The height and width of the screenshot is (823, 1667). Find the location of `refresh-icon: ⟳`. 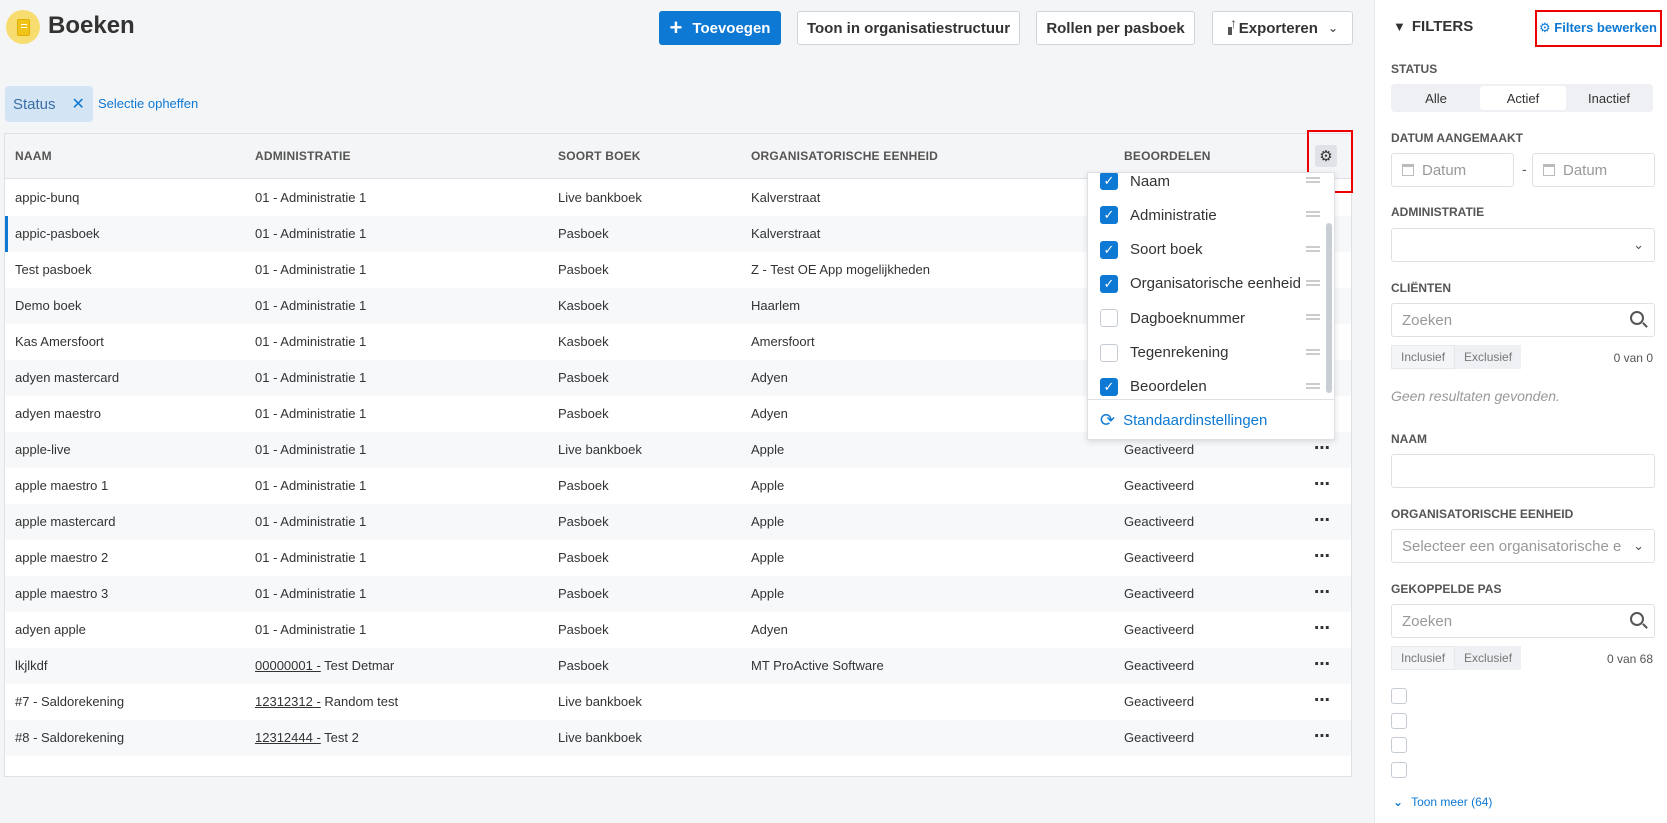

refresh-icon: ⟳ is located at coordinates (1108, 420).